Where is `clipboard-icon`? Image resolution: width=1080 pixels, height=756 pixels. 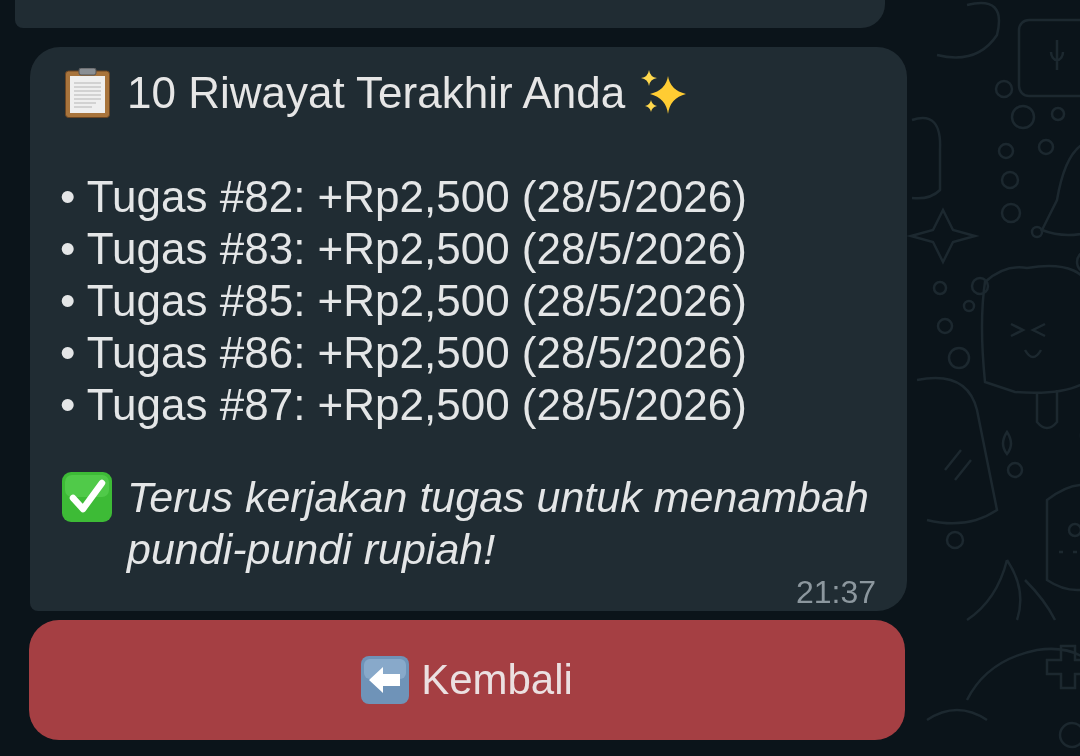 clipboard-icon is located at coordinates (87, 93).